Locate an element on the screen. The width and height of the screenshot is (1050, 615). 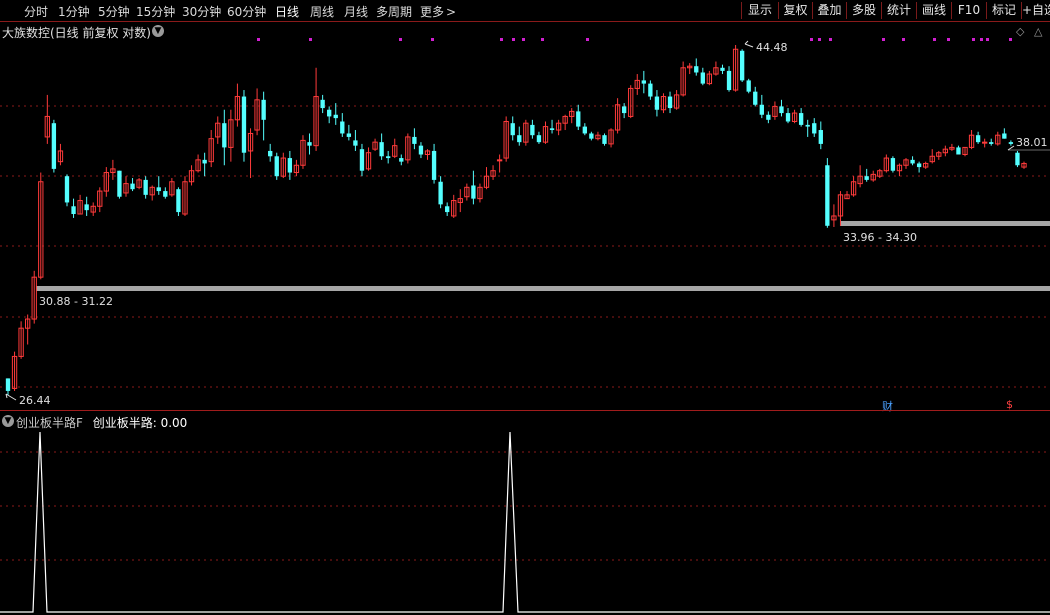
add-watchlist-button: +自选 is located at coordinates (1036, 10).